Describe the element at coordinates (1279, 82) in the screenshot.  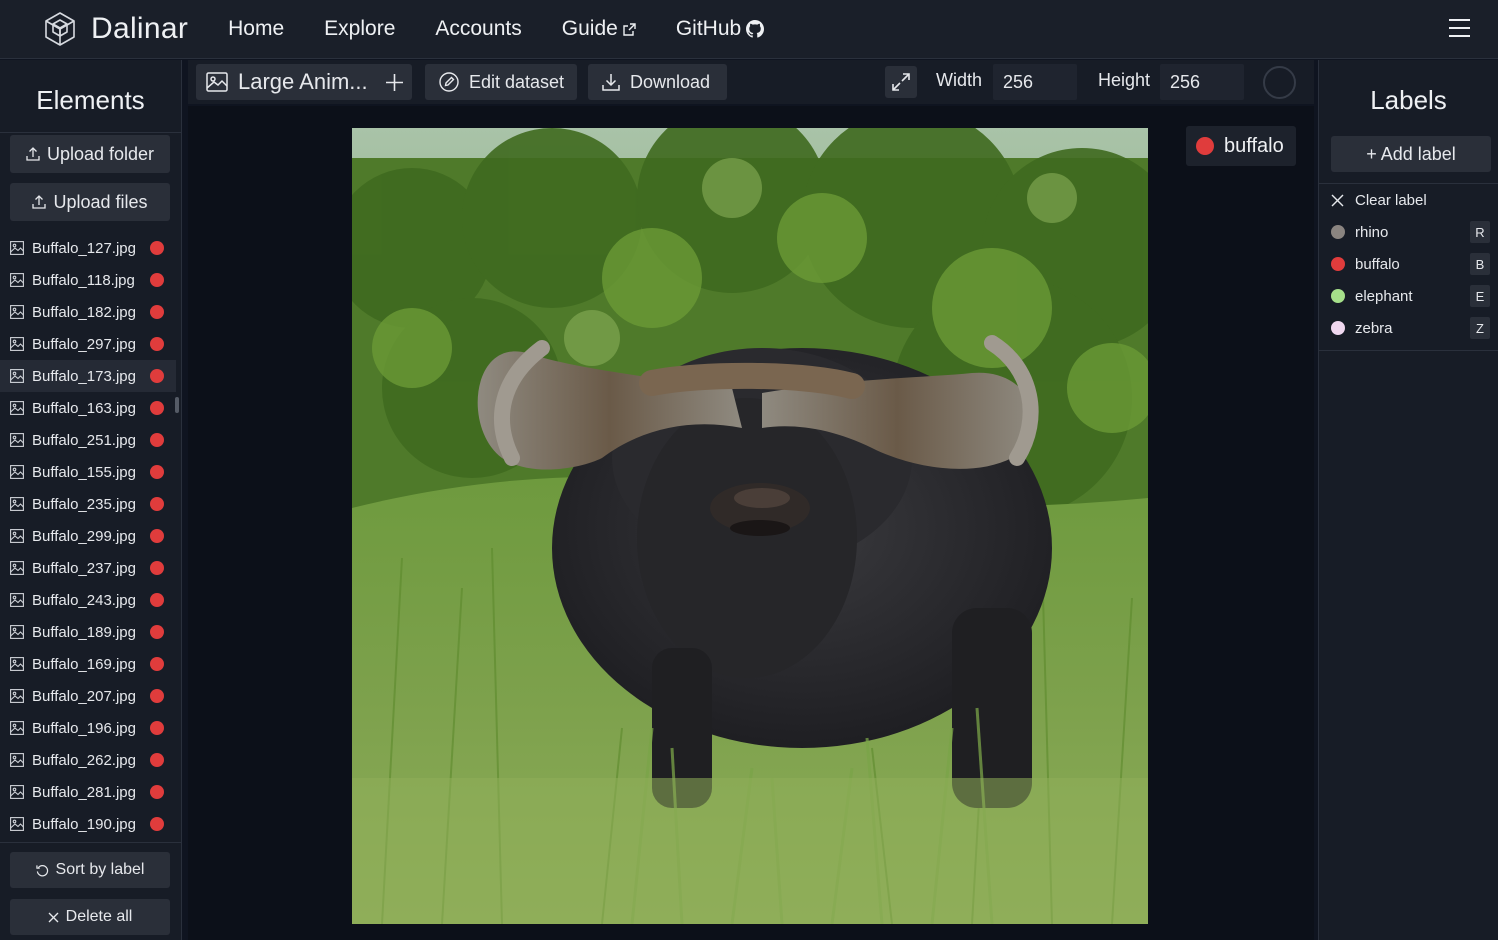
I see `loading-spinner-icon` at that location.